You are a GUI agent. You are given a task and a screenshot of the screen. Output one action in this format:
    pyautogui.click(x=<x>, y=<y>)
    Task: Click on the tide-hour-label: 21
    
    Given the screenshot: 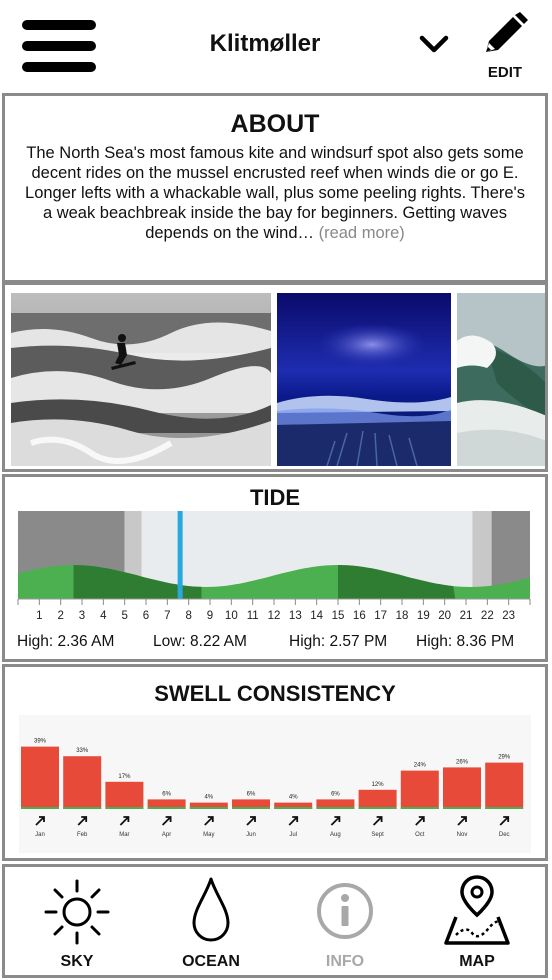 What is the action you would take?
    pyautogui.click(x=466, y=616)
    